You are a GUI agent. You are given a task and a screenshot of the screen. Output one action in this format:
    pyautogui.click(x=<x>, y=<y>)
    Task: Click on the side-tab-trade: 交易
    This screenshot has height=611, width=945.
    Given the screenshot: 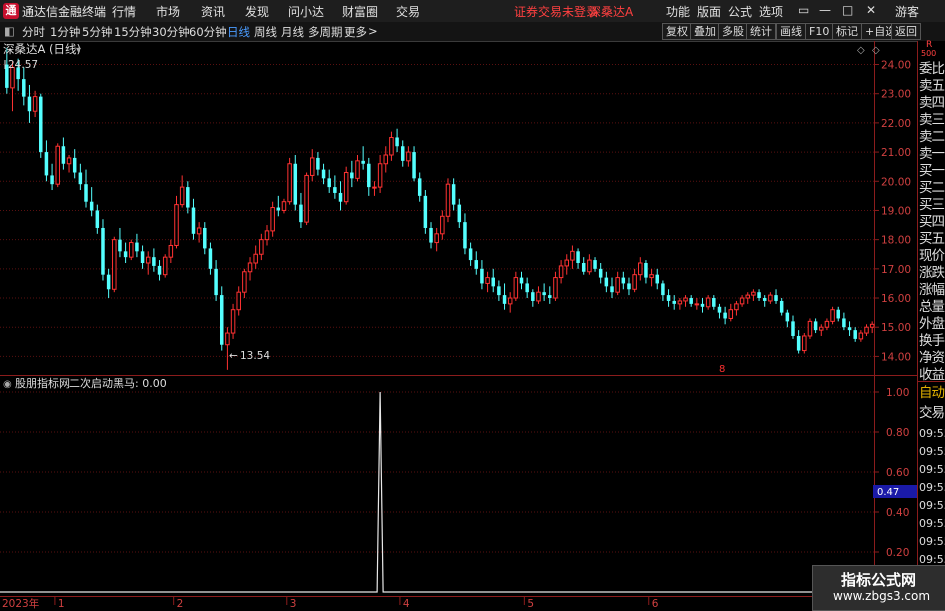 What is the action you would take?
    pyautogui.click(x=932, y=413)
    